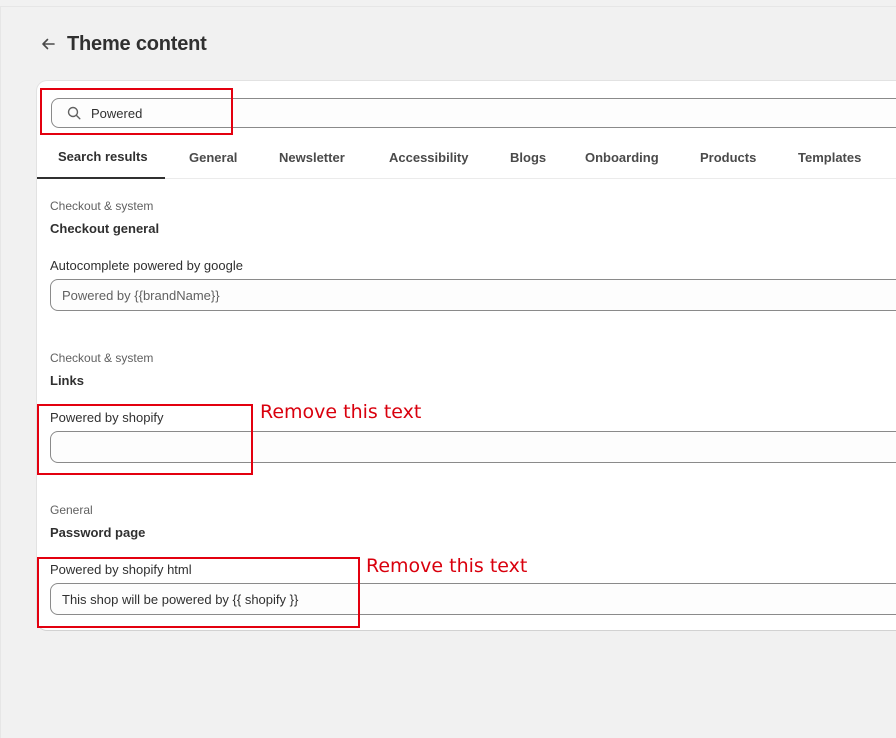 The width and height of the screenshot is (896, 738). What do you see at coordinates (71, 510) in the screenshot?
I see `group-category: General` at bounding box center [71, 510].